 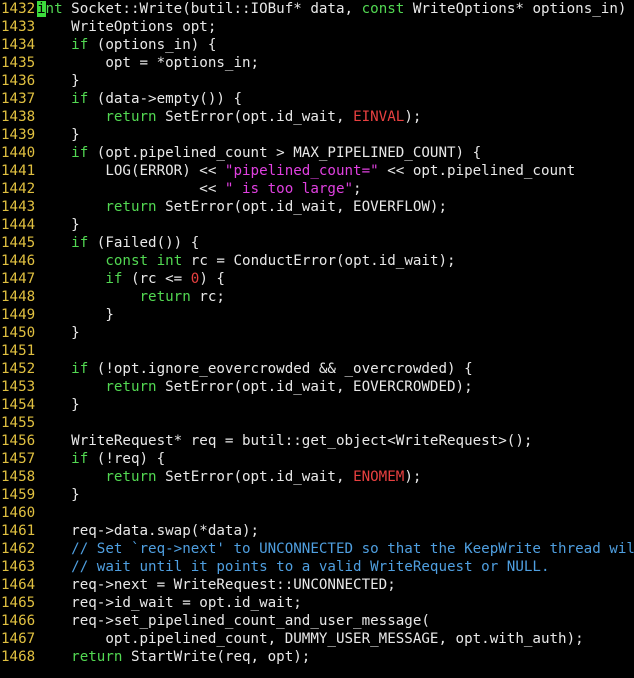 I want to click on code-line: 1437 if (data->empty()) {, so click(x=317, y=99).